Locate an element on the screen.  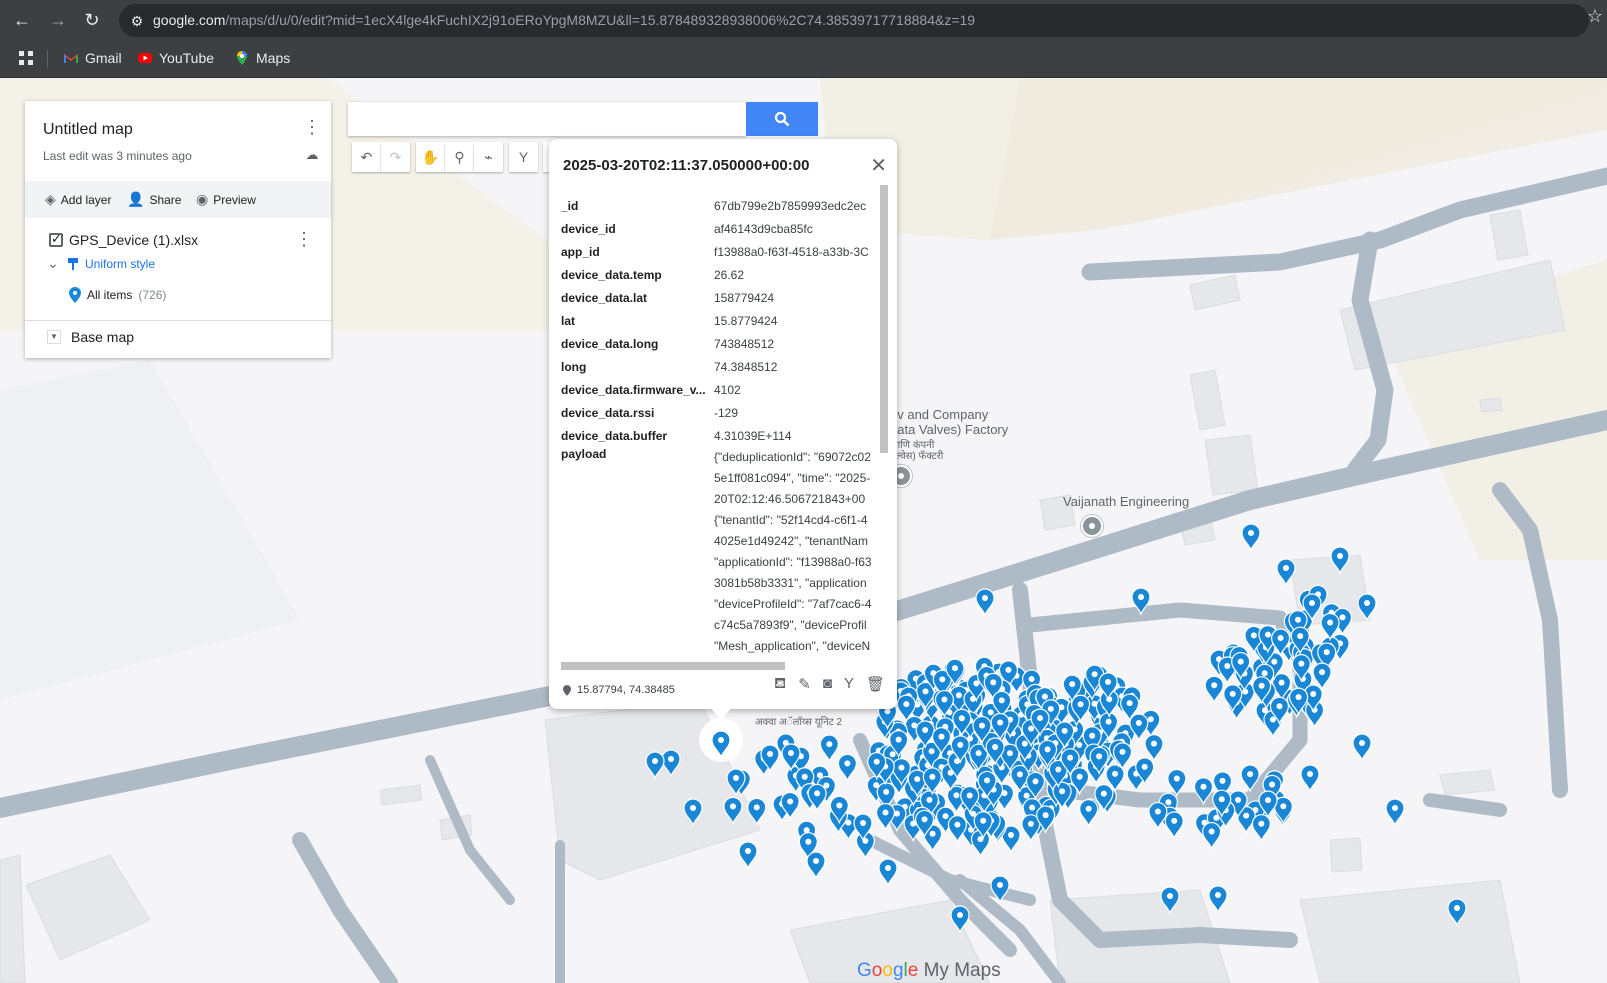
payload-line: 4025e1d49242", "tenantNam is located at coordinates (791, 541).